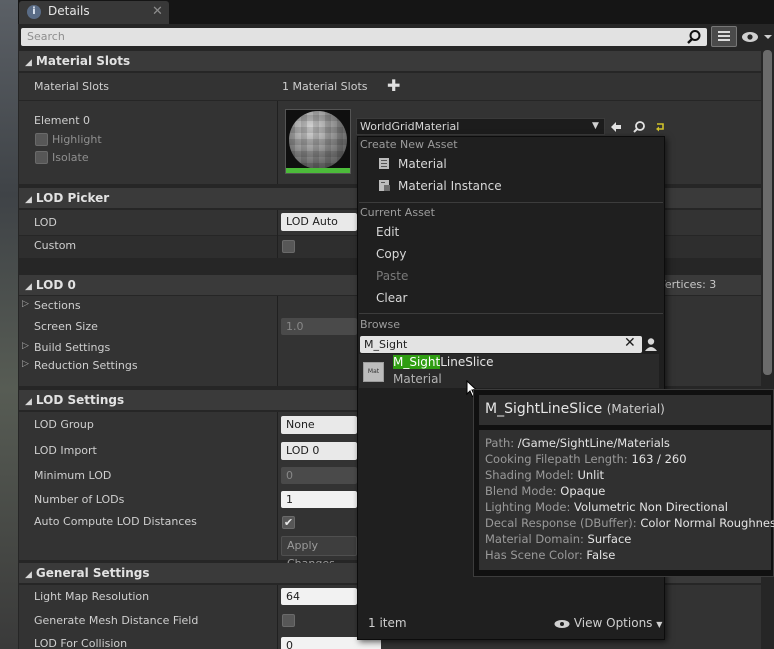 The height and width of the screenshot is (649, 774). Describe the element at coordinates (319, 475) in the screenshot. I see `min-lod-field: 0` at that location.